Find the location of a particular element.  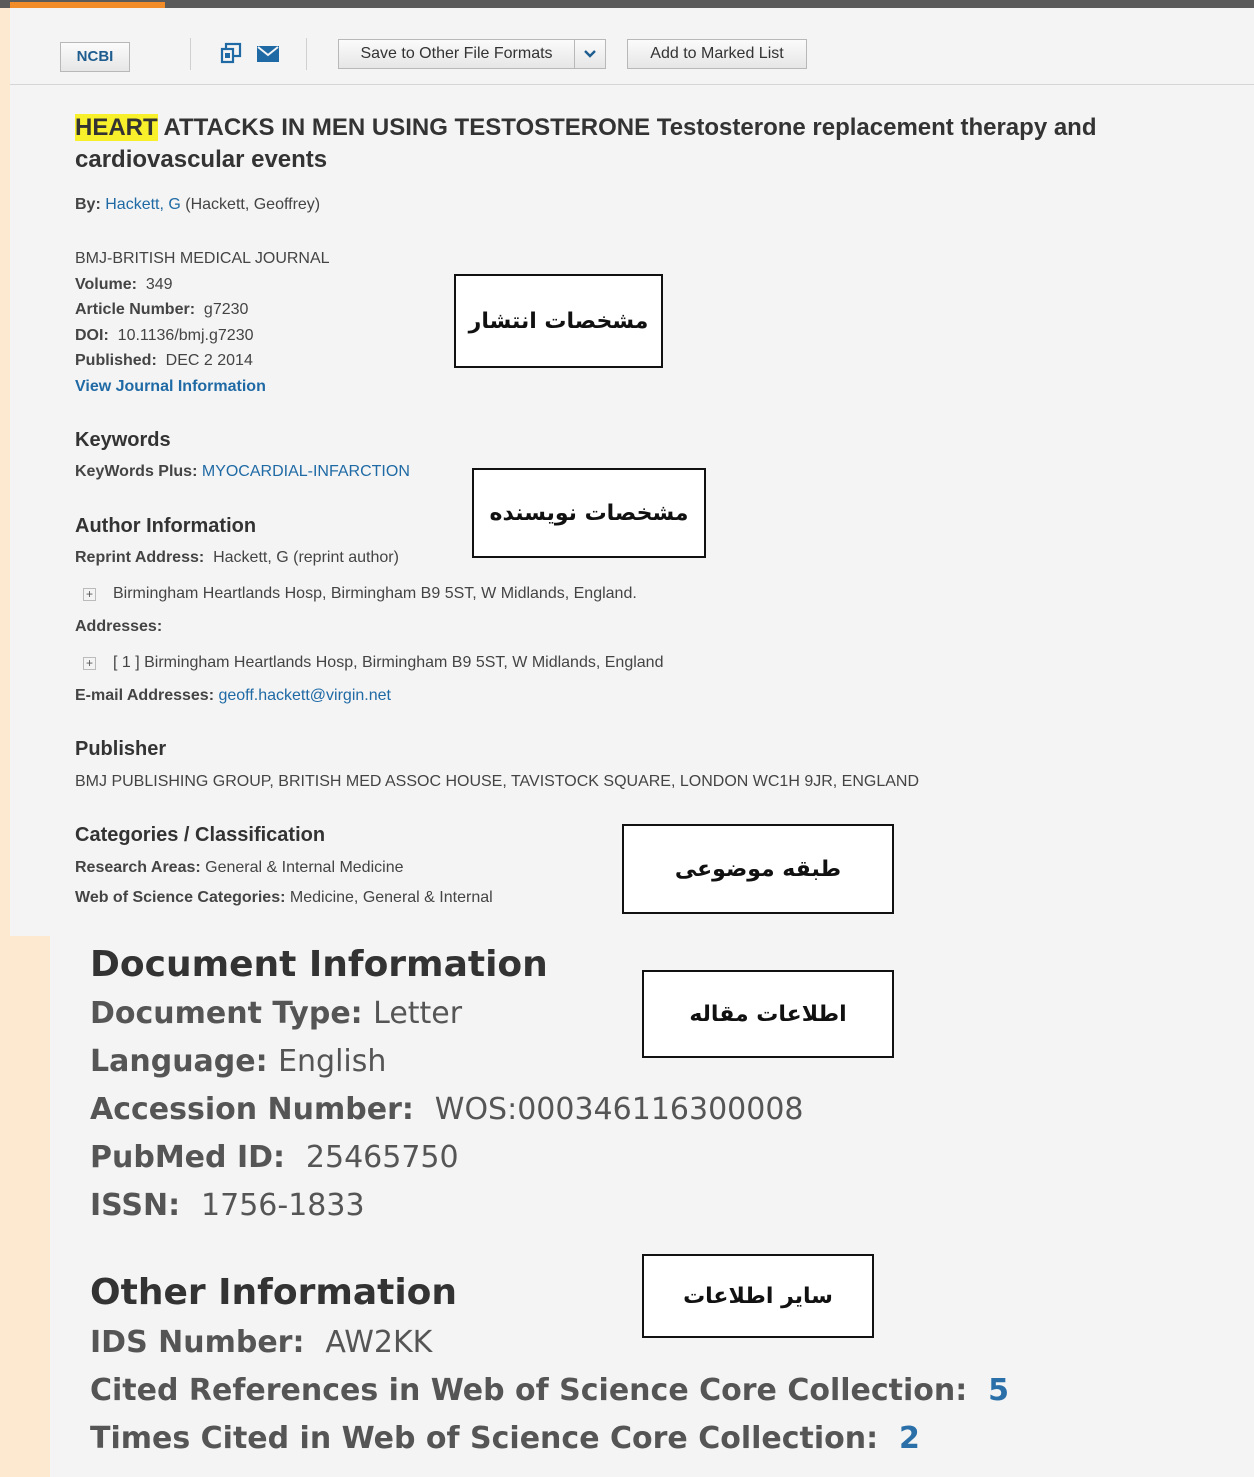

published-row: Published: DEC 2 2014 is located at coordinates (164, 360).